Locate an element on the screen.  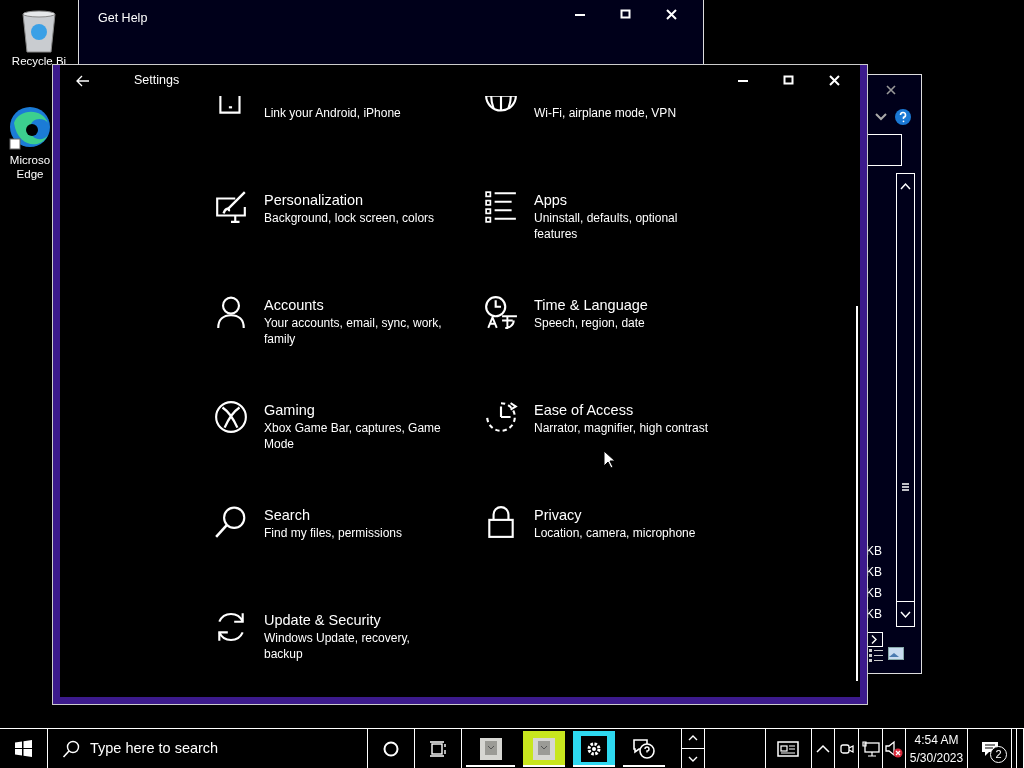
settings-item: Apps Uninstall, defaults, optional features is located at coordinates (619, 242).